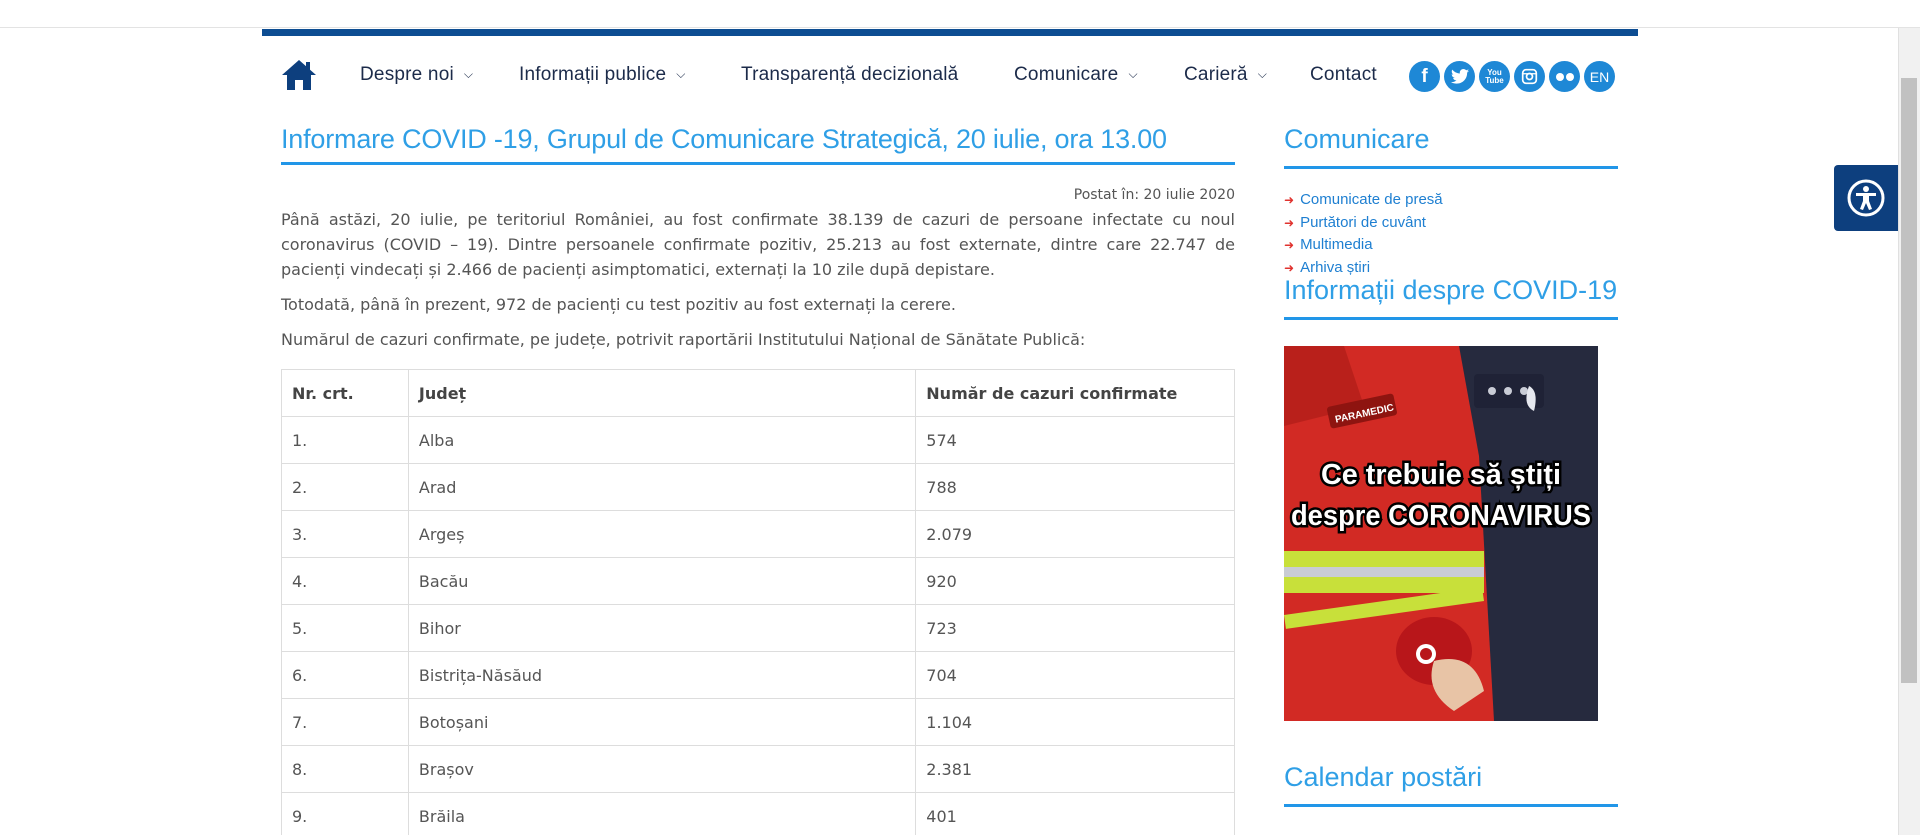 This screenshot has width=1920, height=835. I want to click on sidebar-calendar: Calendar postări, so click(1451, 784).